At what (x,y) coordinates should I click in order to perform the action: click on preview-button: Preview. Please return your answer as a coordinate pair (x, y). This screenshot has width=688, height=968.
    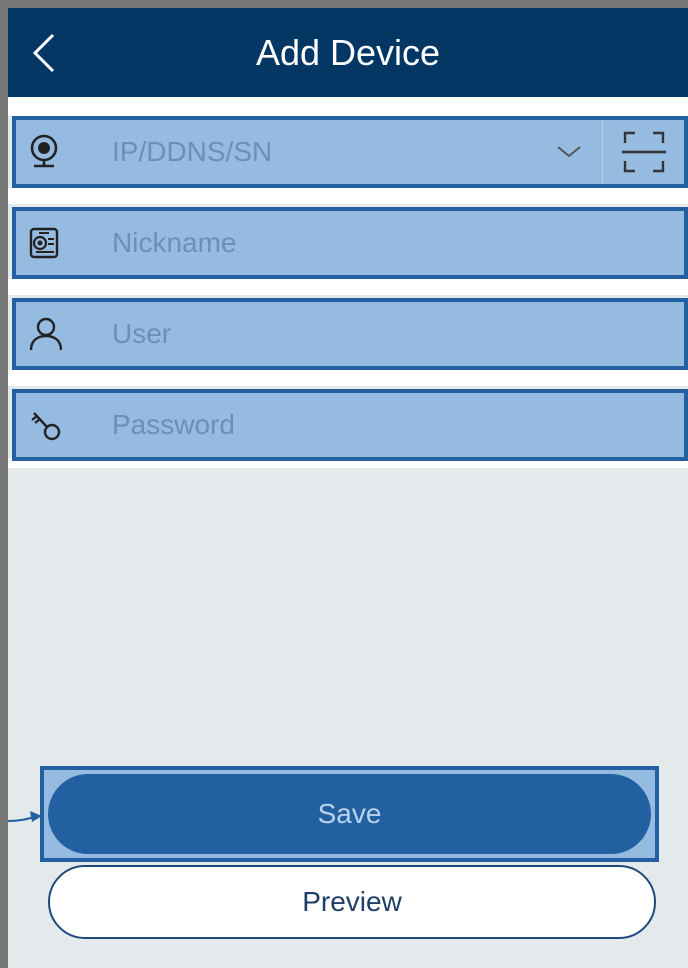
    Looking at the image, I should click on (352, 902).